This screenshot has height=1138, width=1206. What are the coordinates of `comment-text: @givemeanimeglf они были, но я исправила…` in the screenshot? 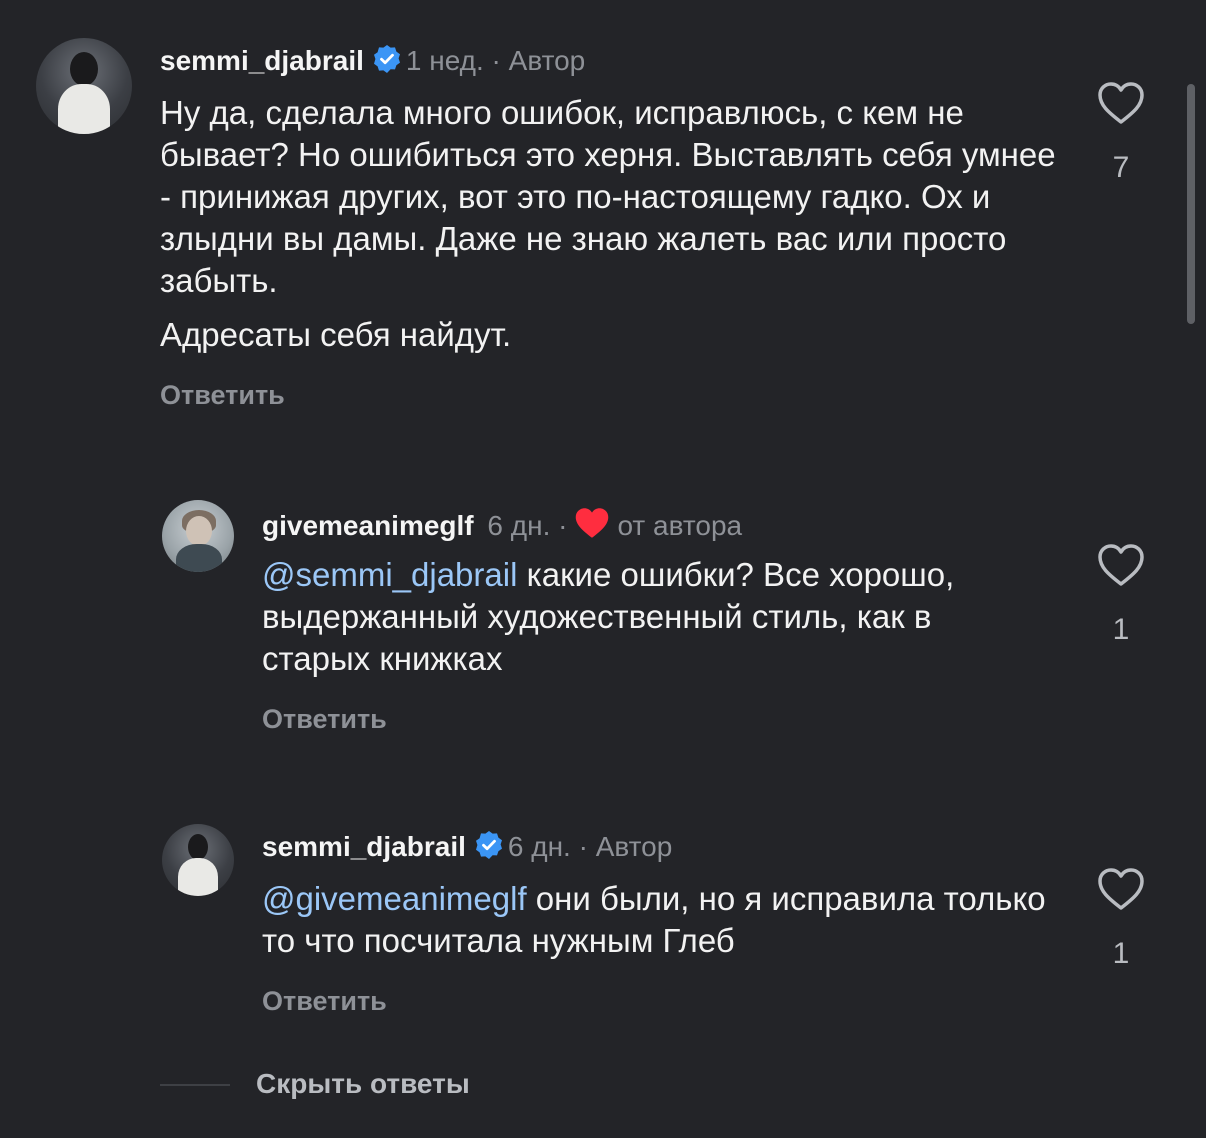 It's located at (662, 920).